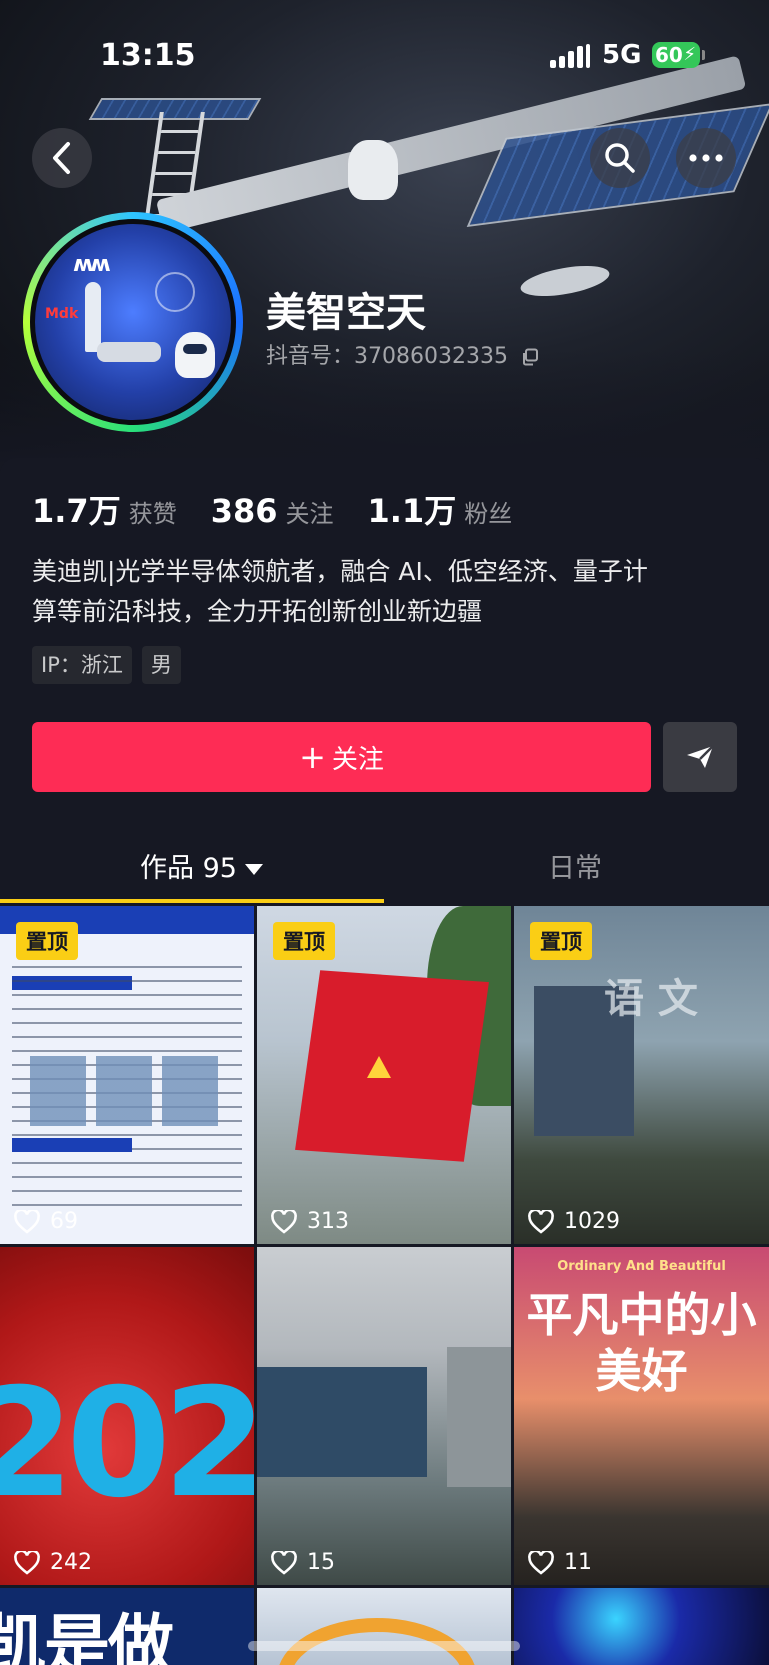 Image resolution: width=769 pixels, height=1665 pixels. What do you see at coordinates (62, 314) in the screenshot?
I see `brand-logo-text: Mdk` at bounding box center [62, 314].